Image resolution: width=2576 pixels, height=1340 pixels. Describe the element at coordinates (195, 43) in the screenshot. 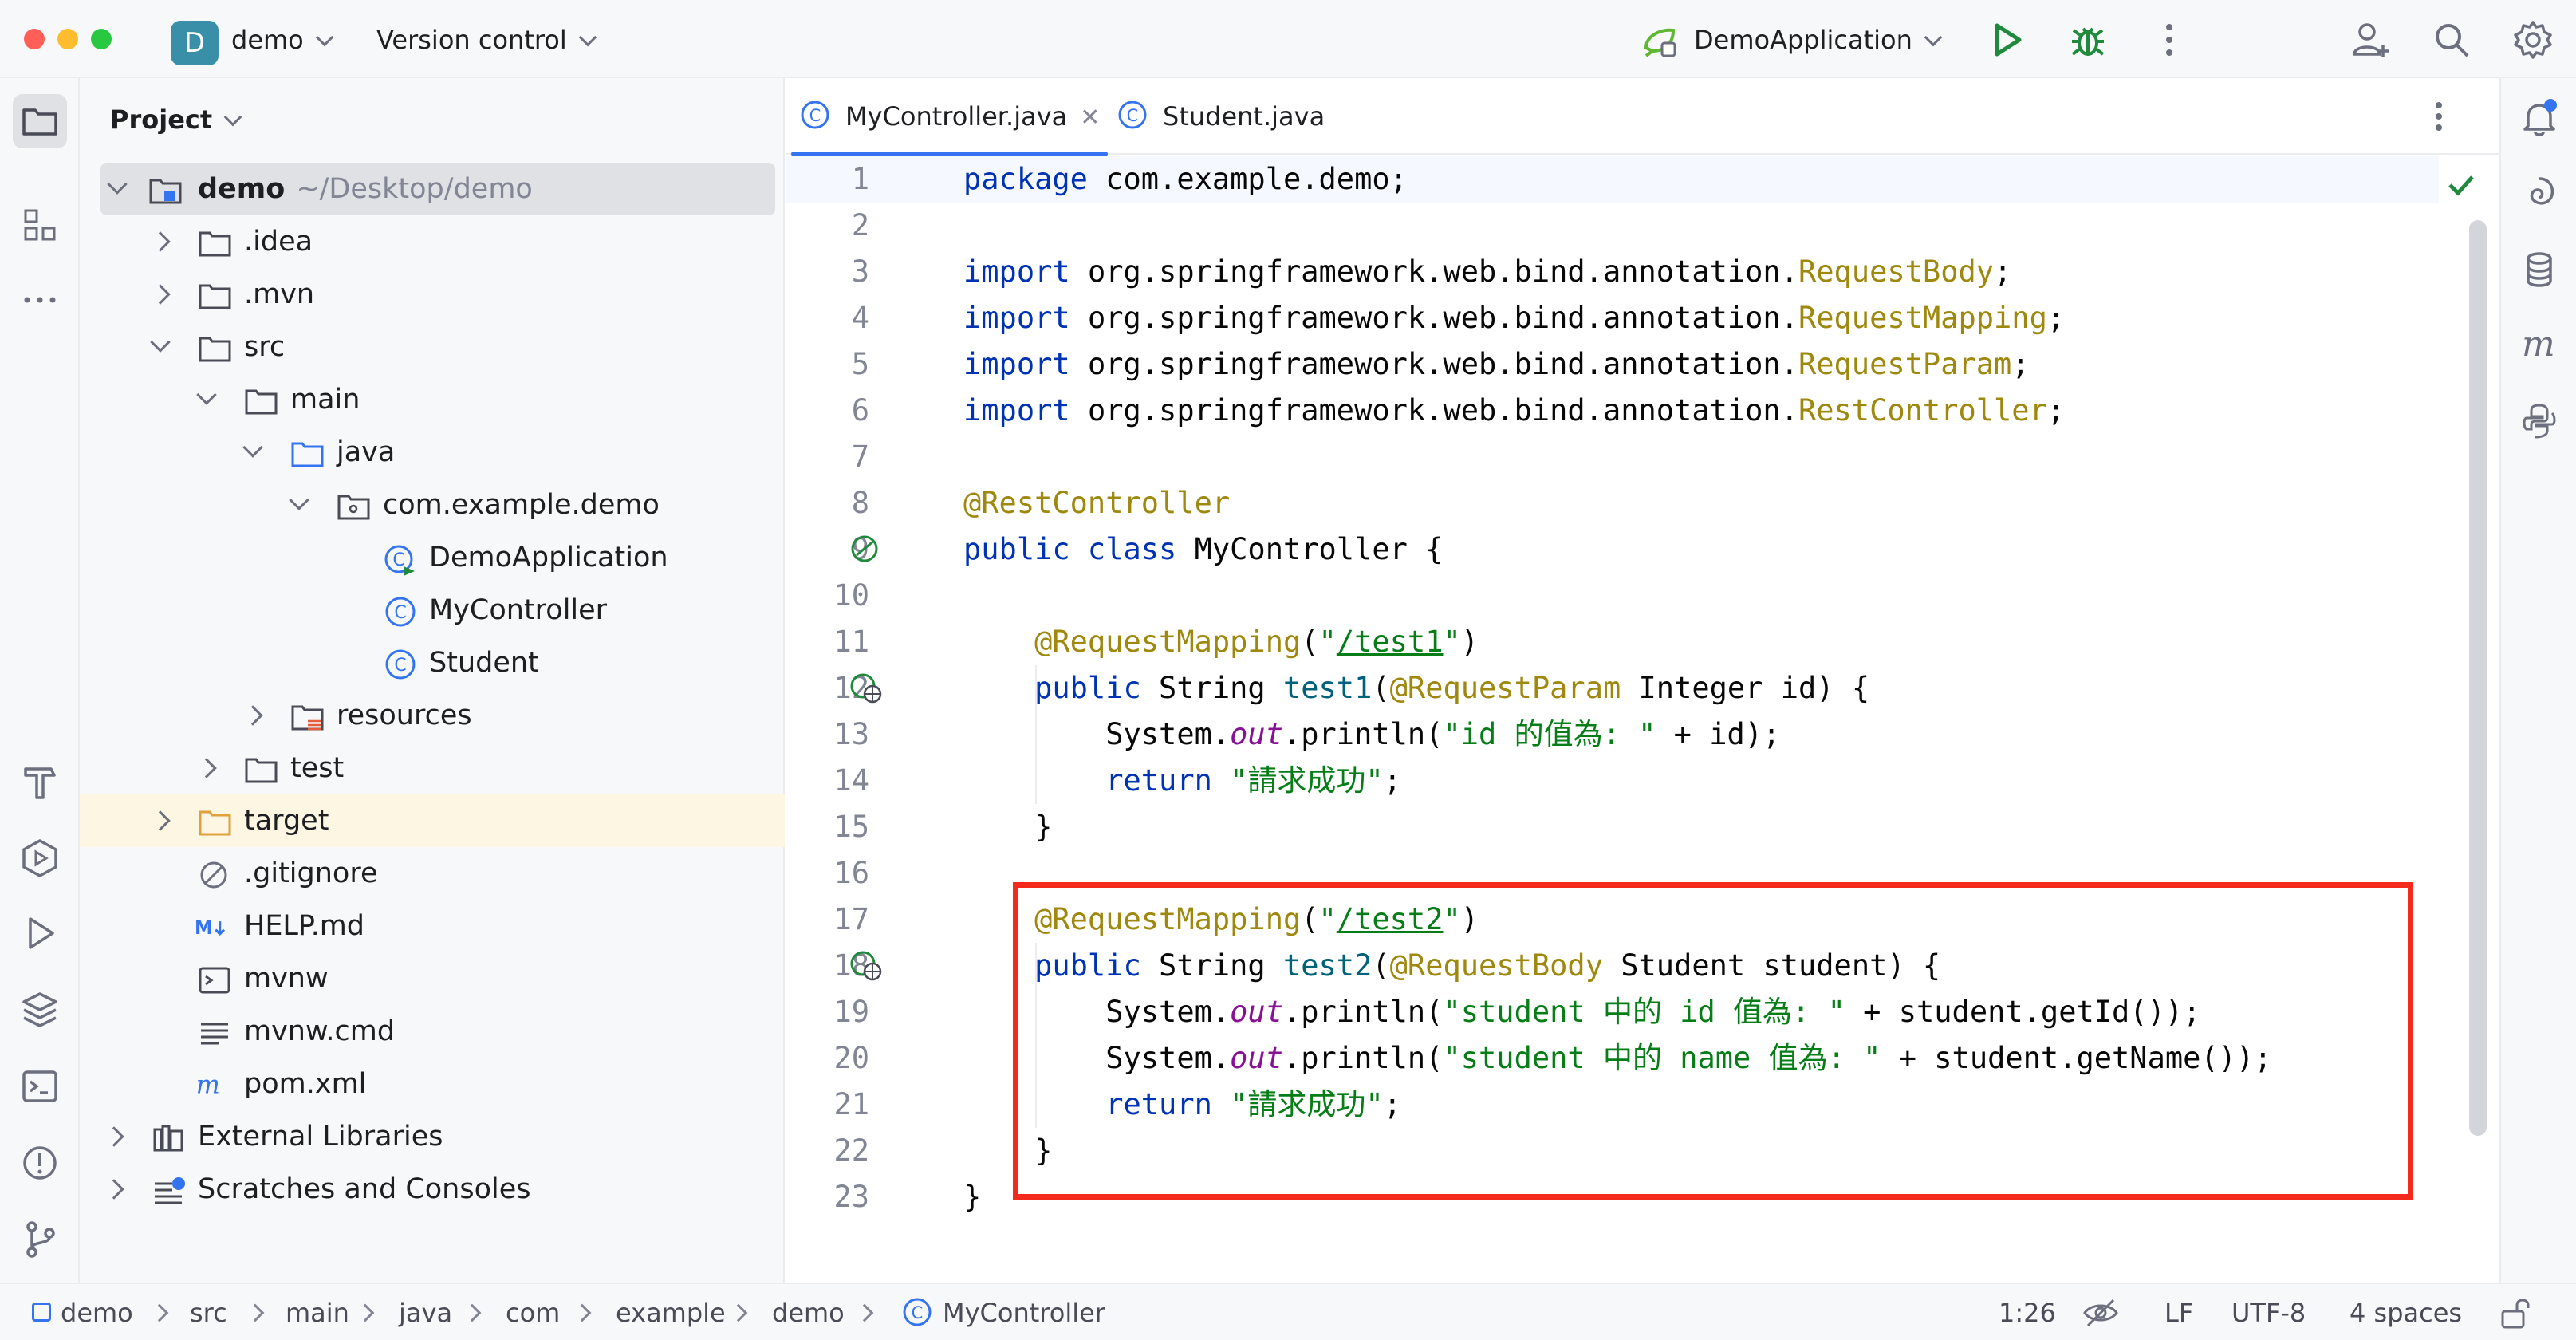

I see `project-badge: D` at that location.